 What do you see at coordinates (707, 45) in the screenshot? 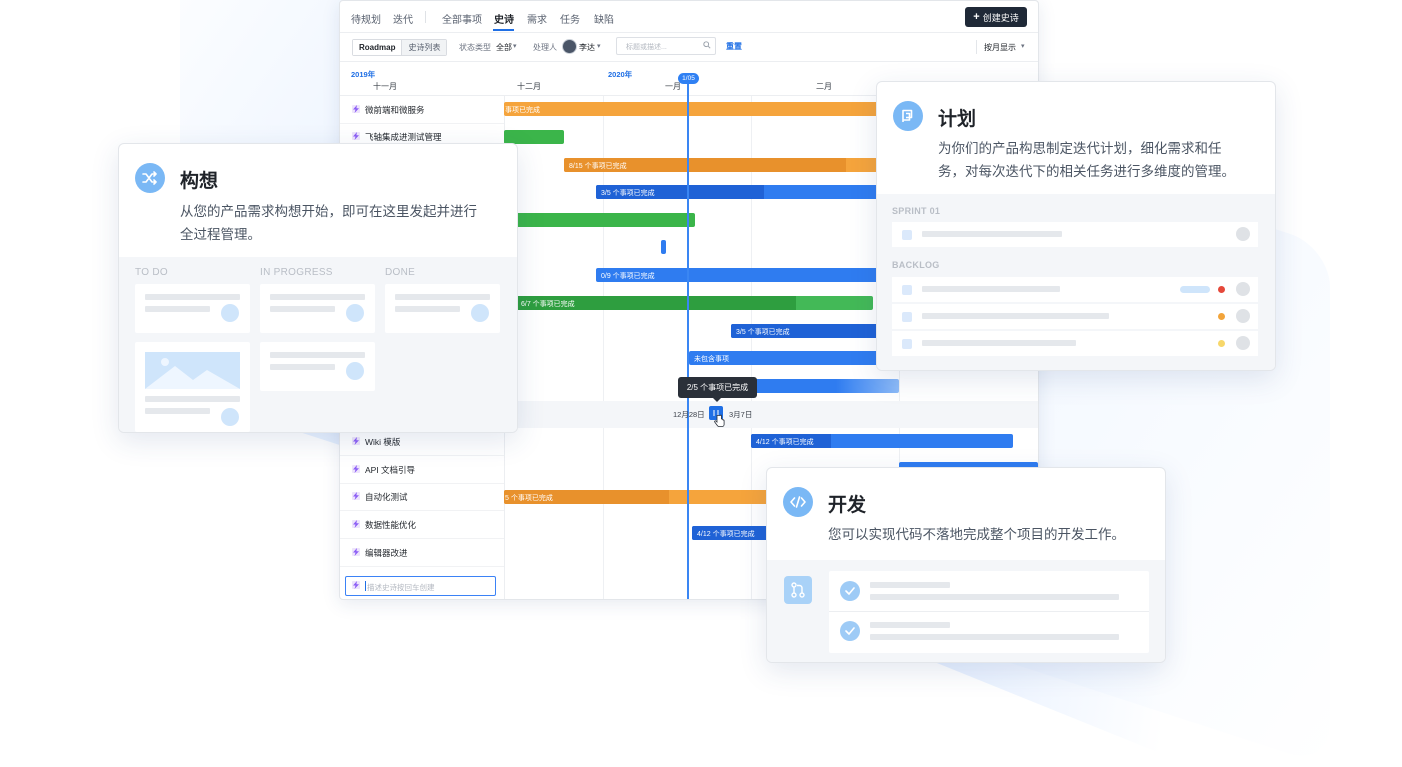
I see `search-icon` at bounding box center [707, 45].